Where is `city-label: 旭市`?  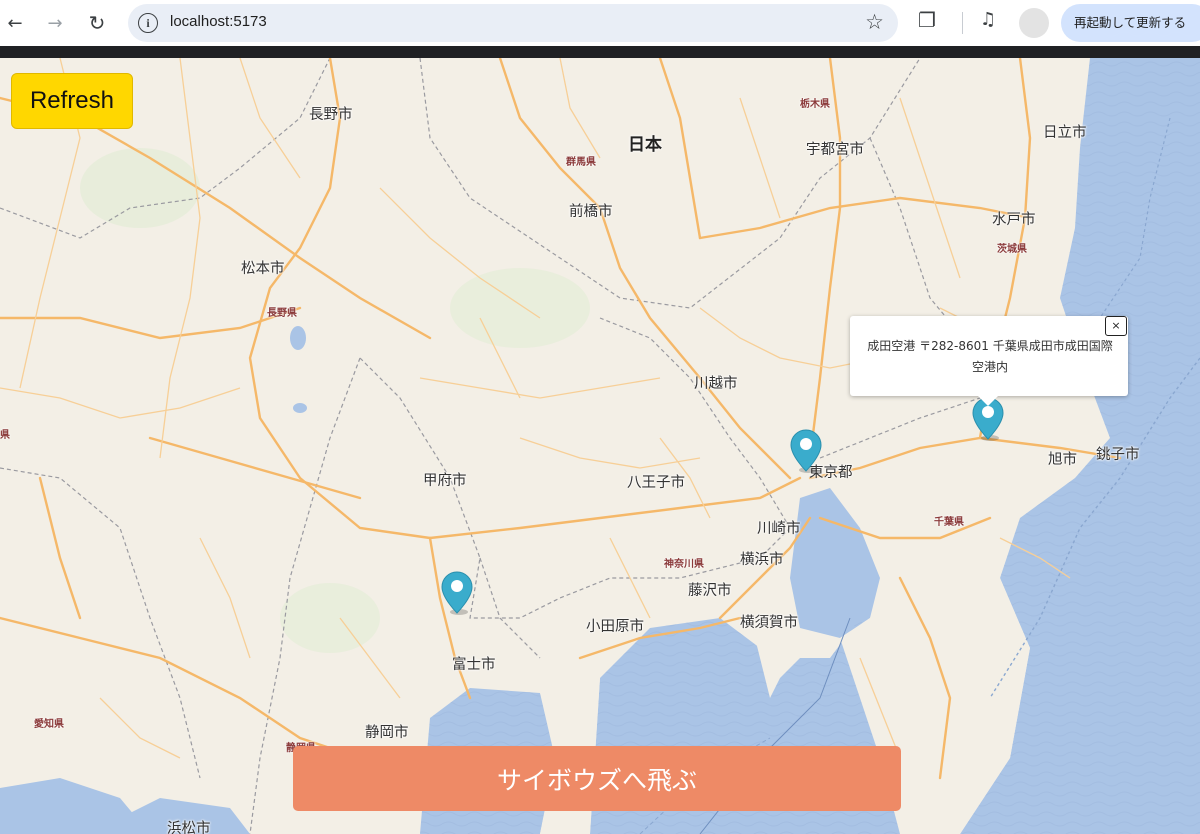 city-label: 旭市 is located at coordinates (1062, 460).